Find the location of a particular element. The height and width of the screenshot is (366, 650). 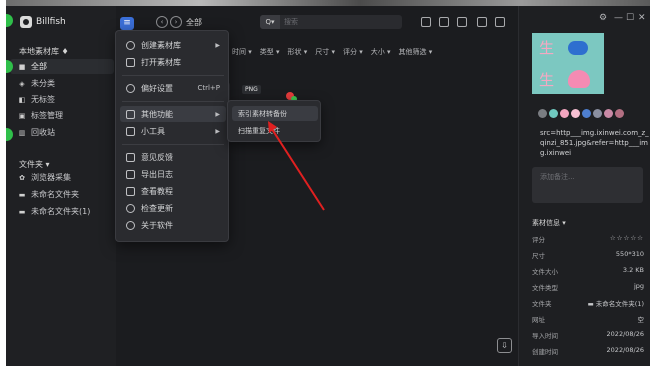

filter-type: 类型 ▾ is located at coordinates (270, 52).